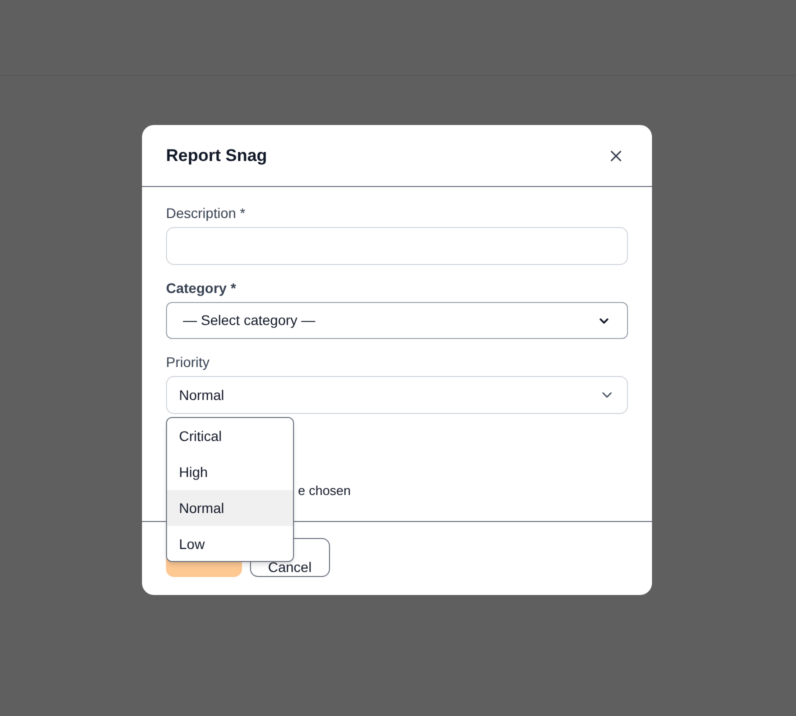 The image size is (796, 716). Describe the element at coordinates (324, 491) in the screenshot. I see `file-note: e chosen` at that location.